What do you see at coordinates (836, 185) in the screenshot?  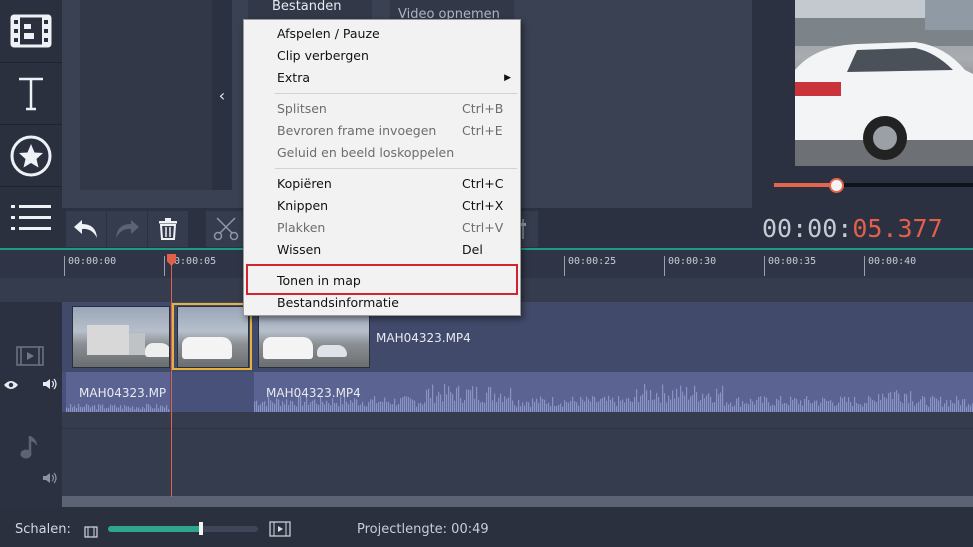 I see `preview-seek-handle` at bounding box center [836, 185].